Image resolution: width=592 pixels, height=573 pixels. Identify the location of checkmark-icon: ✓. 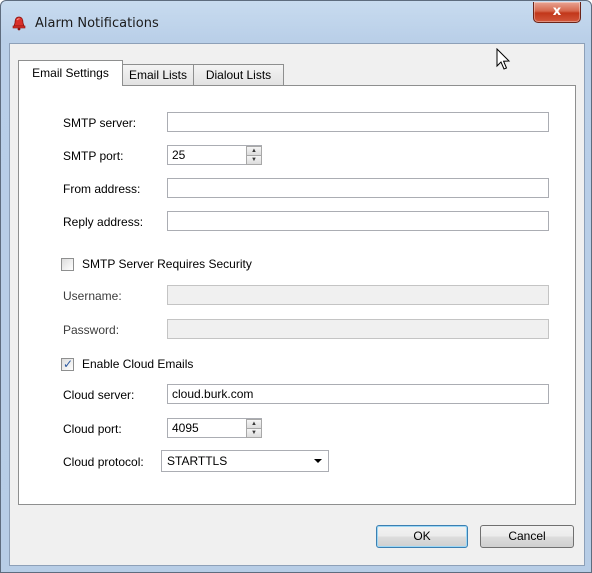
(68, 364).